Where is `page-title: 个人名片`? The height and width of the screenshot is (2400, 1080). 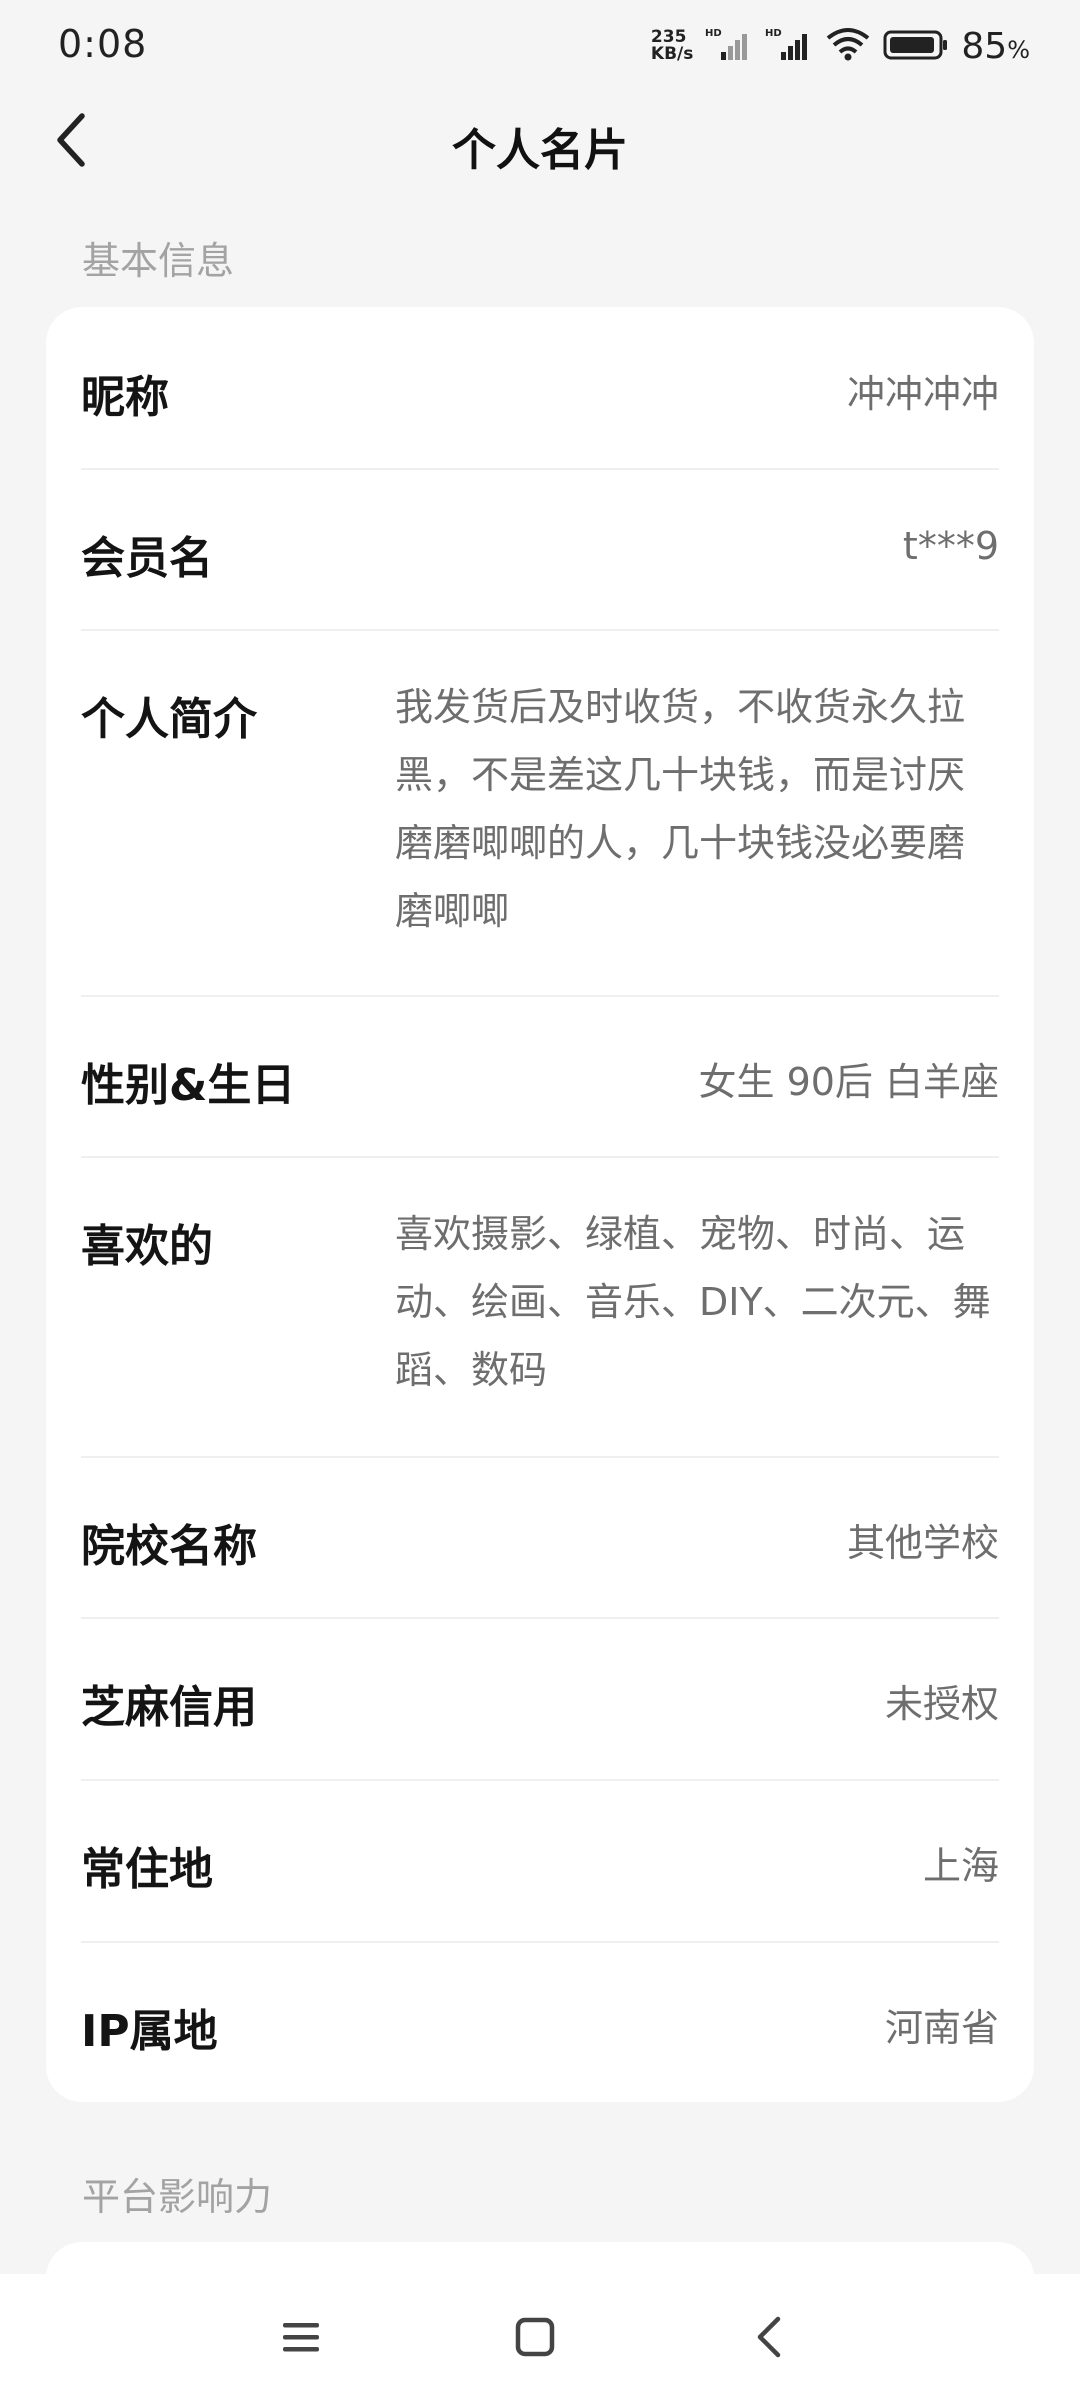
page-title: 个人名片 is located at coordinates (540, 150).